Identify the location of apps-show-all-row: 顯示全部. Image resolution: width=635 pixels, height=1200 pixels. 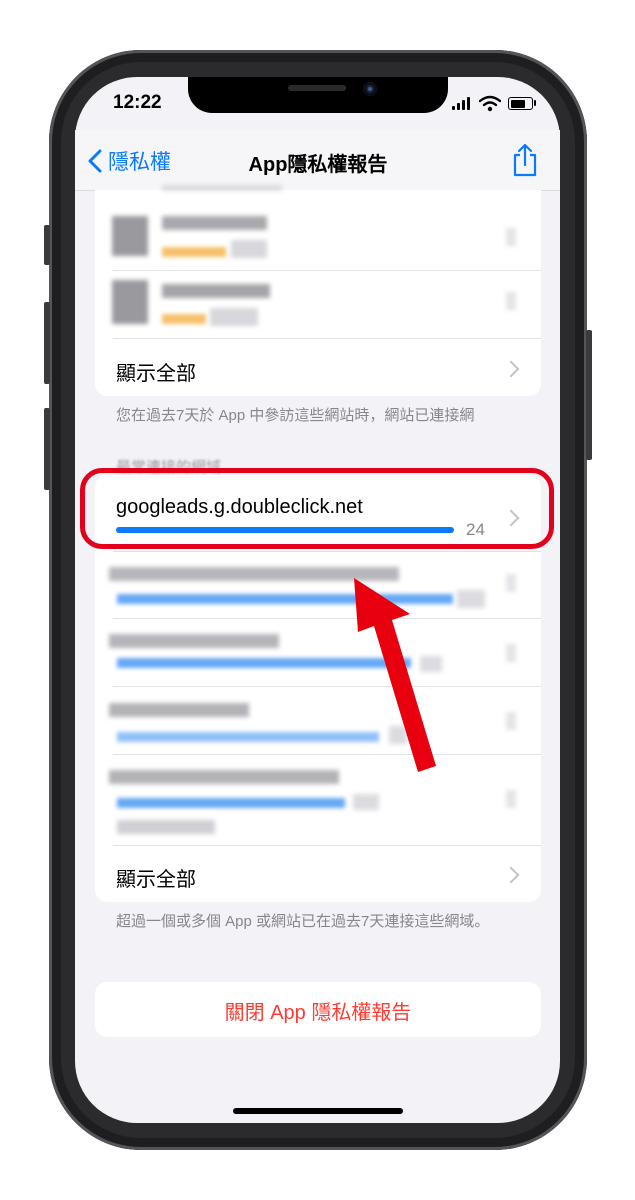
(318, 367).